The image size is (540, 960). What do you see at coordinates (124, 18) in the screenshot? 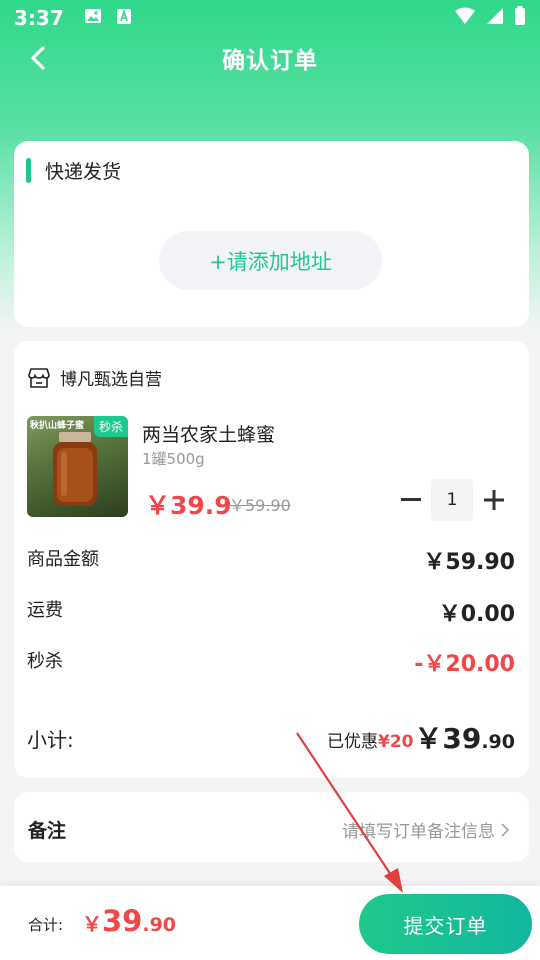
I see `app-notification-icon` at bounding box center [124, 18].